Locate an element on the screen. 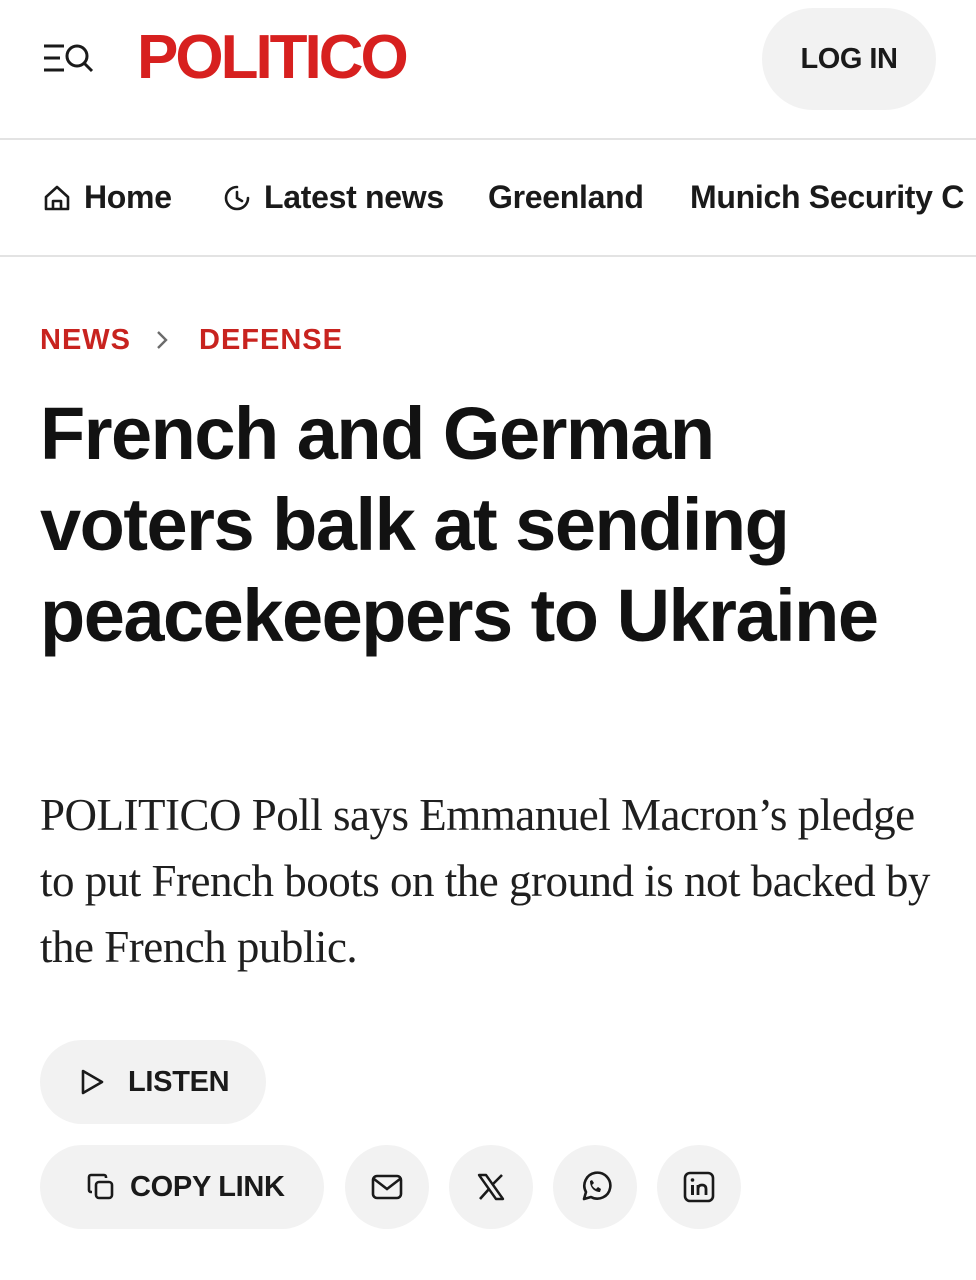 The image size is (976, 1280). nav-item-label: Latest news is located at coordinates (354, 197).